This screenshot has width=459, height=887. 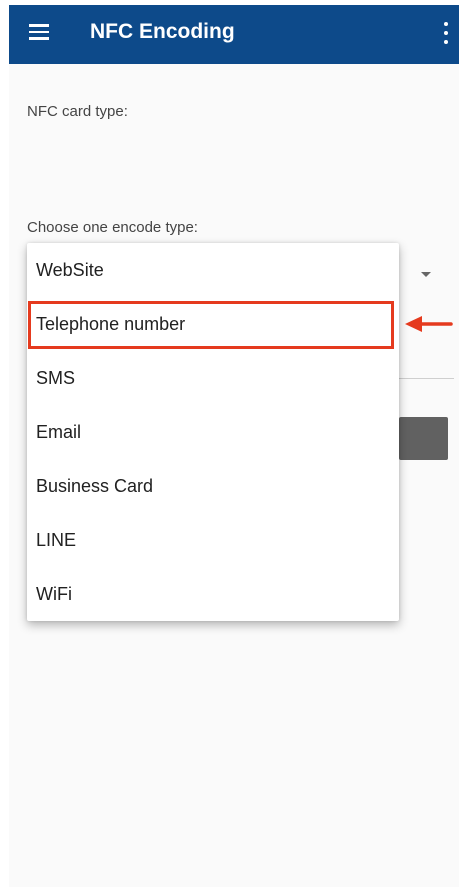 What do you see at coordinates (446, 33) in the screenshot?
I see `more-vertical-icon` at bounding box center [446, 33].